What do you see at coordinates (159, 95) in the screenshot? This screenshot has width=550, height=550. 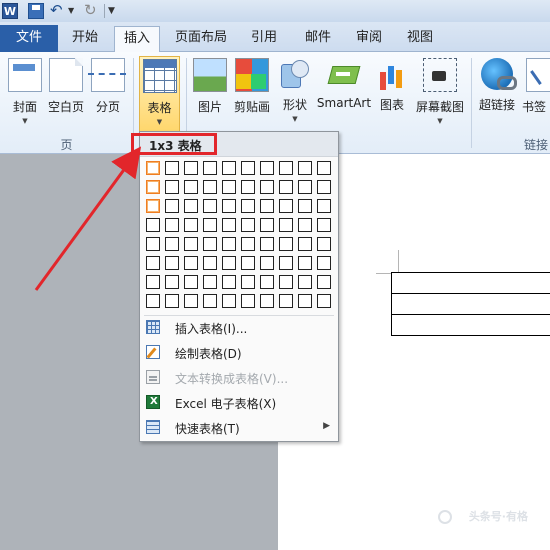 I see `table-button: 表格 ▼` at bounding box center [159, 95].